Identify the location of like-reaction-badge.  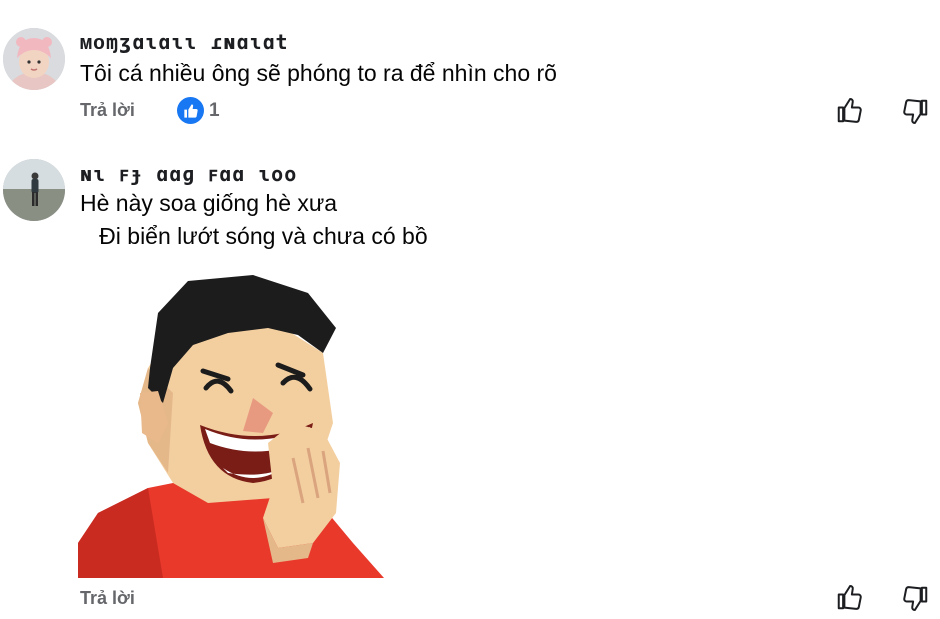
(190, 110).